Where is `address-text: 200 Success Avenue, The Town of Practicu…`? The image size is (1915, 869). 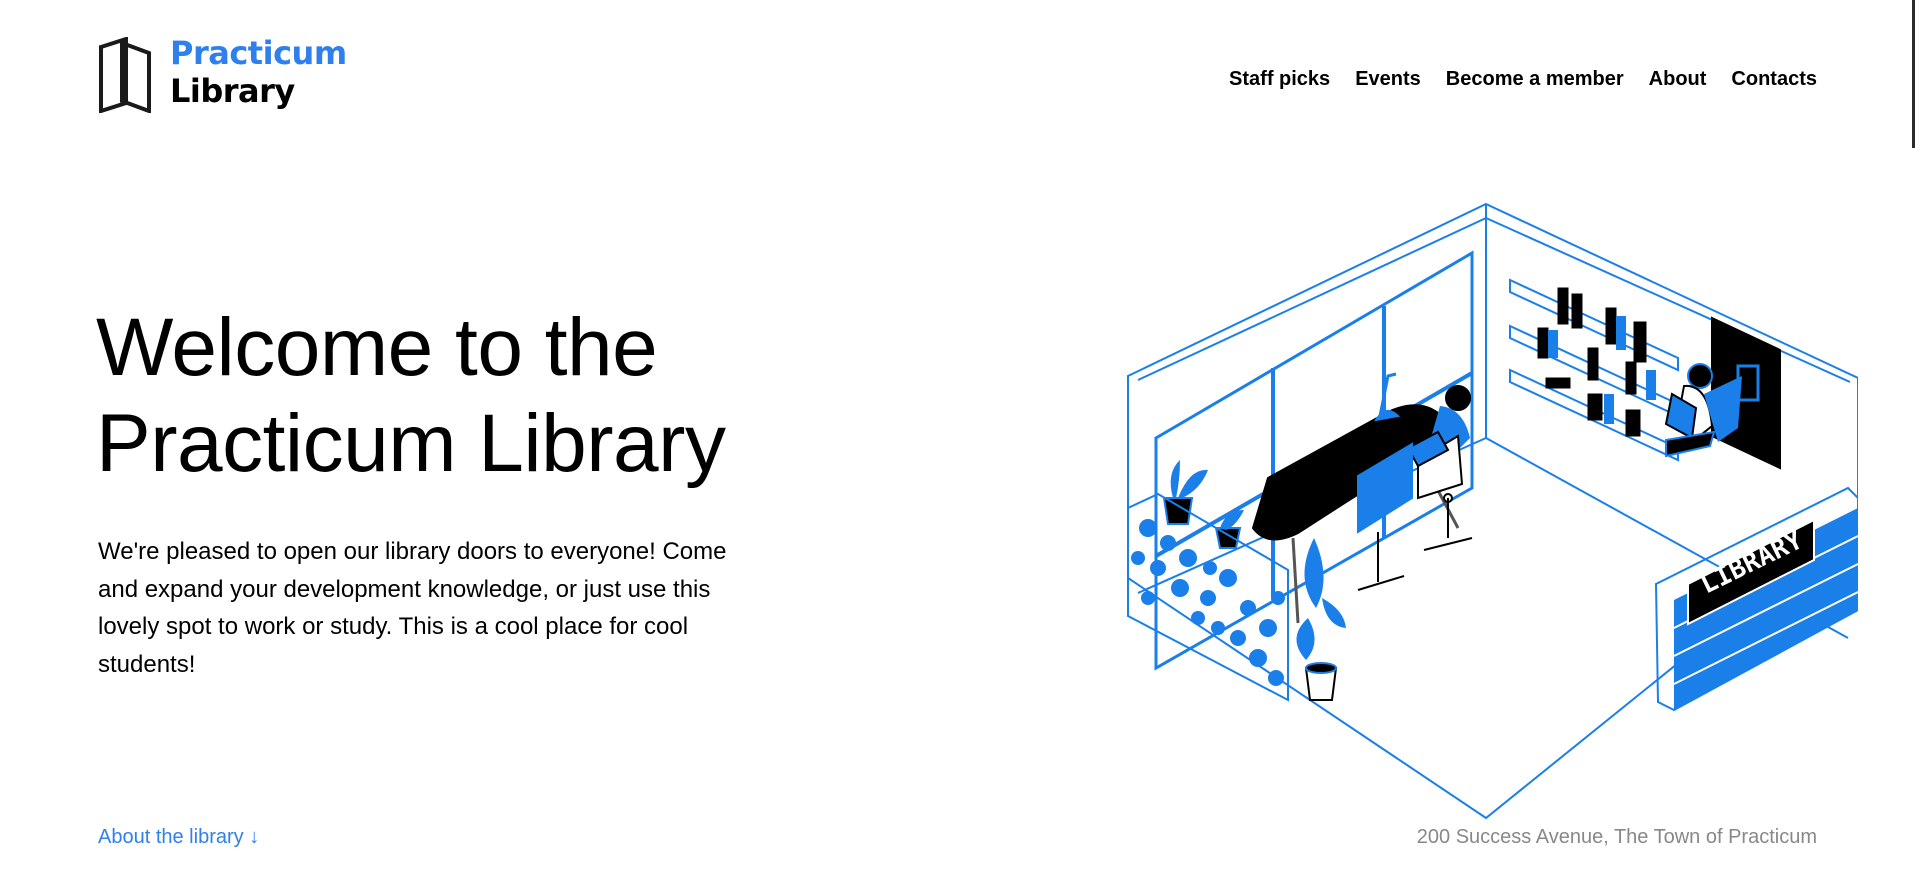 address-text: 200 Success Avenue, The Town of Practicu… is located at coordinates (1616, 837).